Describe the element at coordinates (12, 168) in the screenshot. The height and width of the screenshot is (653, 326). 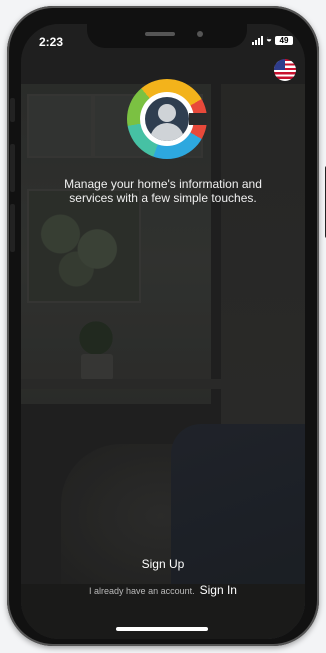
I see `volume-up-button` at that location.